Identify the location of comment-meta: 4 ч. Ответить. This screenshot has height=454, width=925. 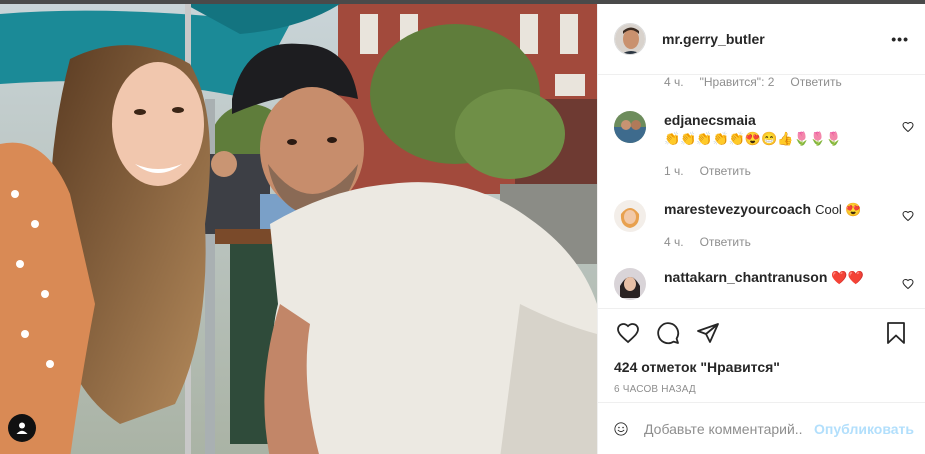
(777, 242).